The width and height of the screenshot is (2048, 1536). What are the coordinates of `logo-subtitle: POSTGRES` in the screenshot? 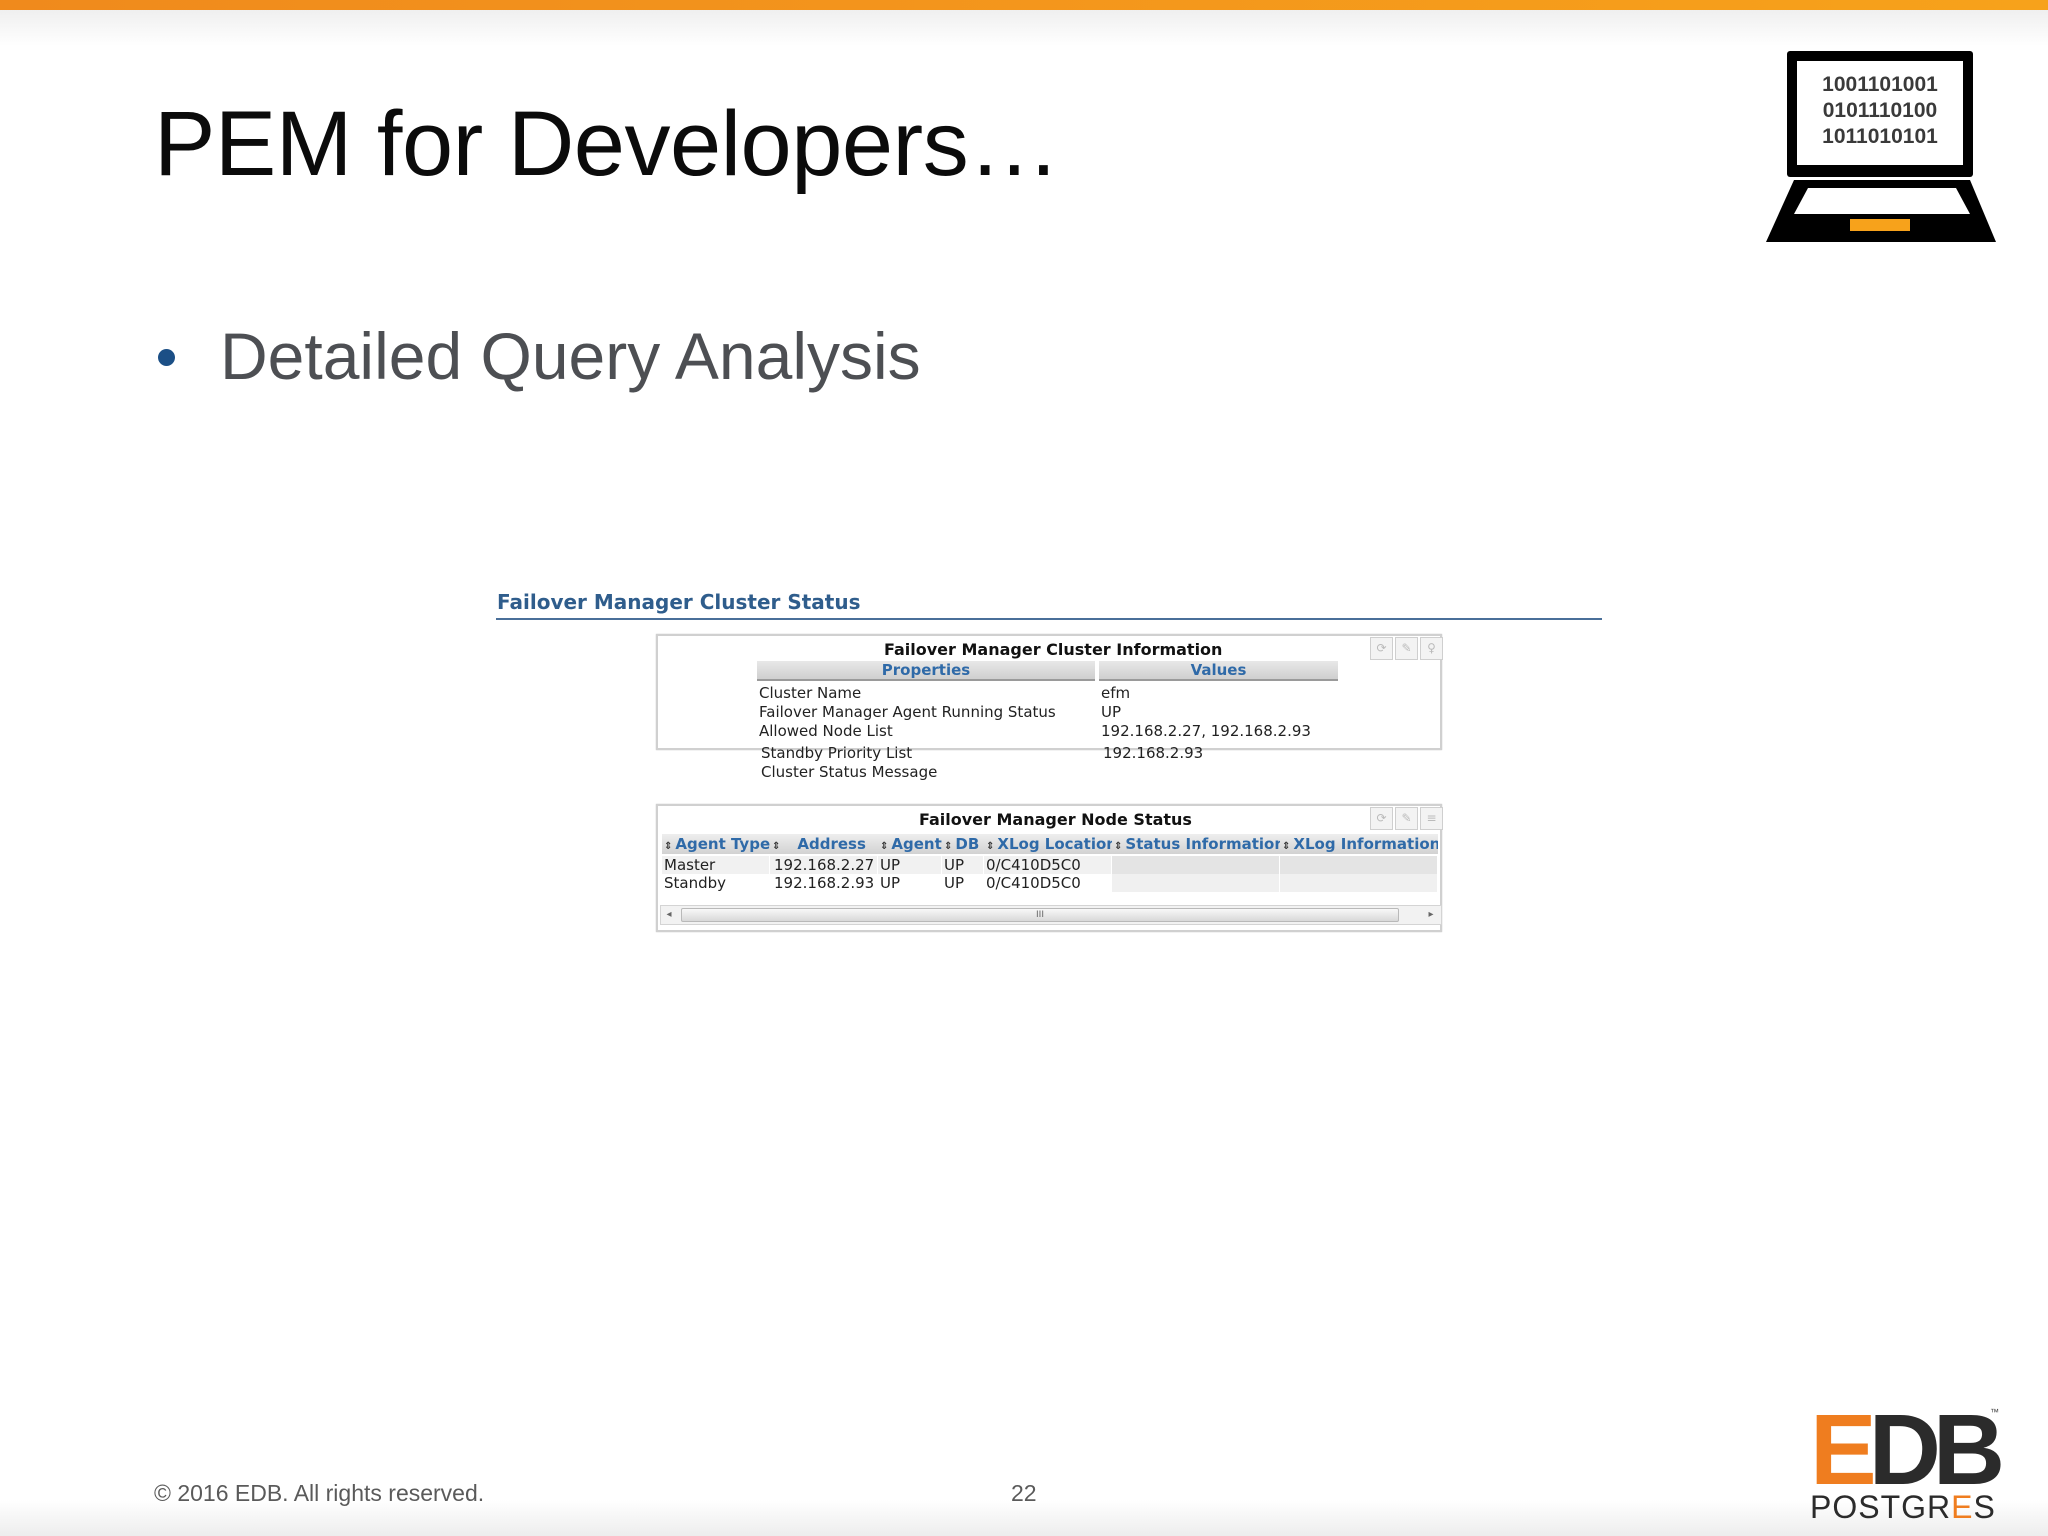 It's located at (1903, 1507).